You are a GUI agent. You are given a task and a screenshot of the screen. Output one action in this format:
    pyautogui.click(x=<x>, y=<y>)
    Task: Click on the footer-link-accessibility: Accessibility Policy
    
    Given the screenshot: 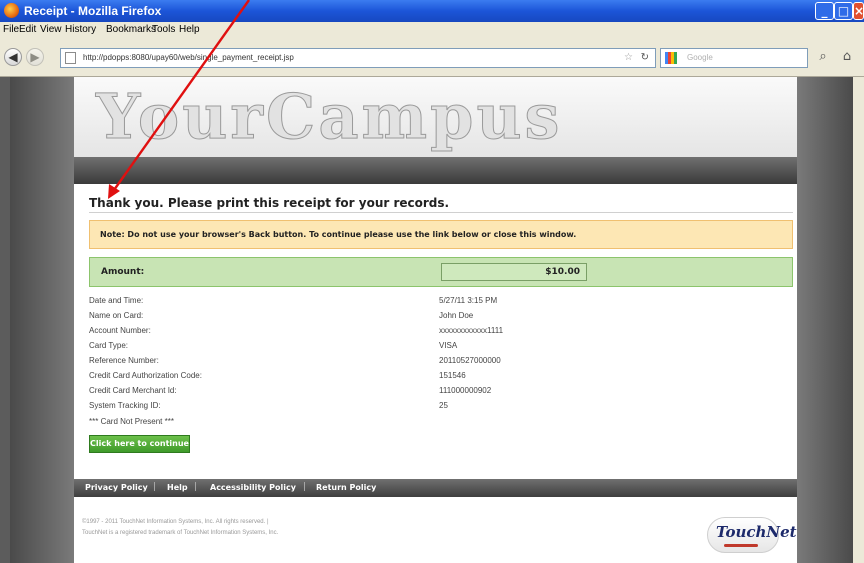 What is the action you would take?
    pyautogui.click(x=253, y=487)
    